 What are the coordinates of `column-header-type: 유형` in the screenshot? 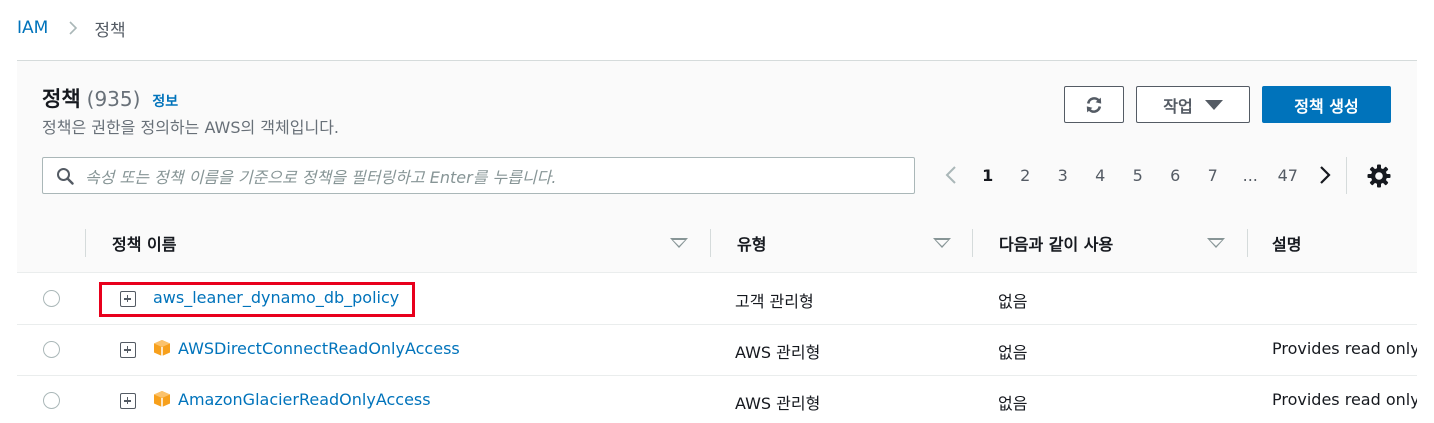 It's located at (751, 243).